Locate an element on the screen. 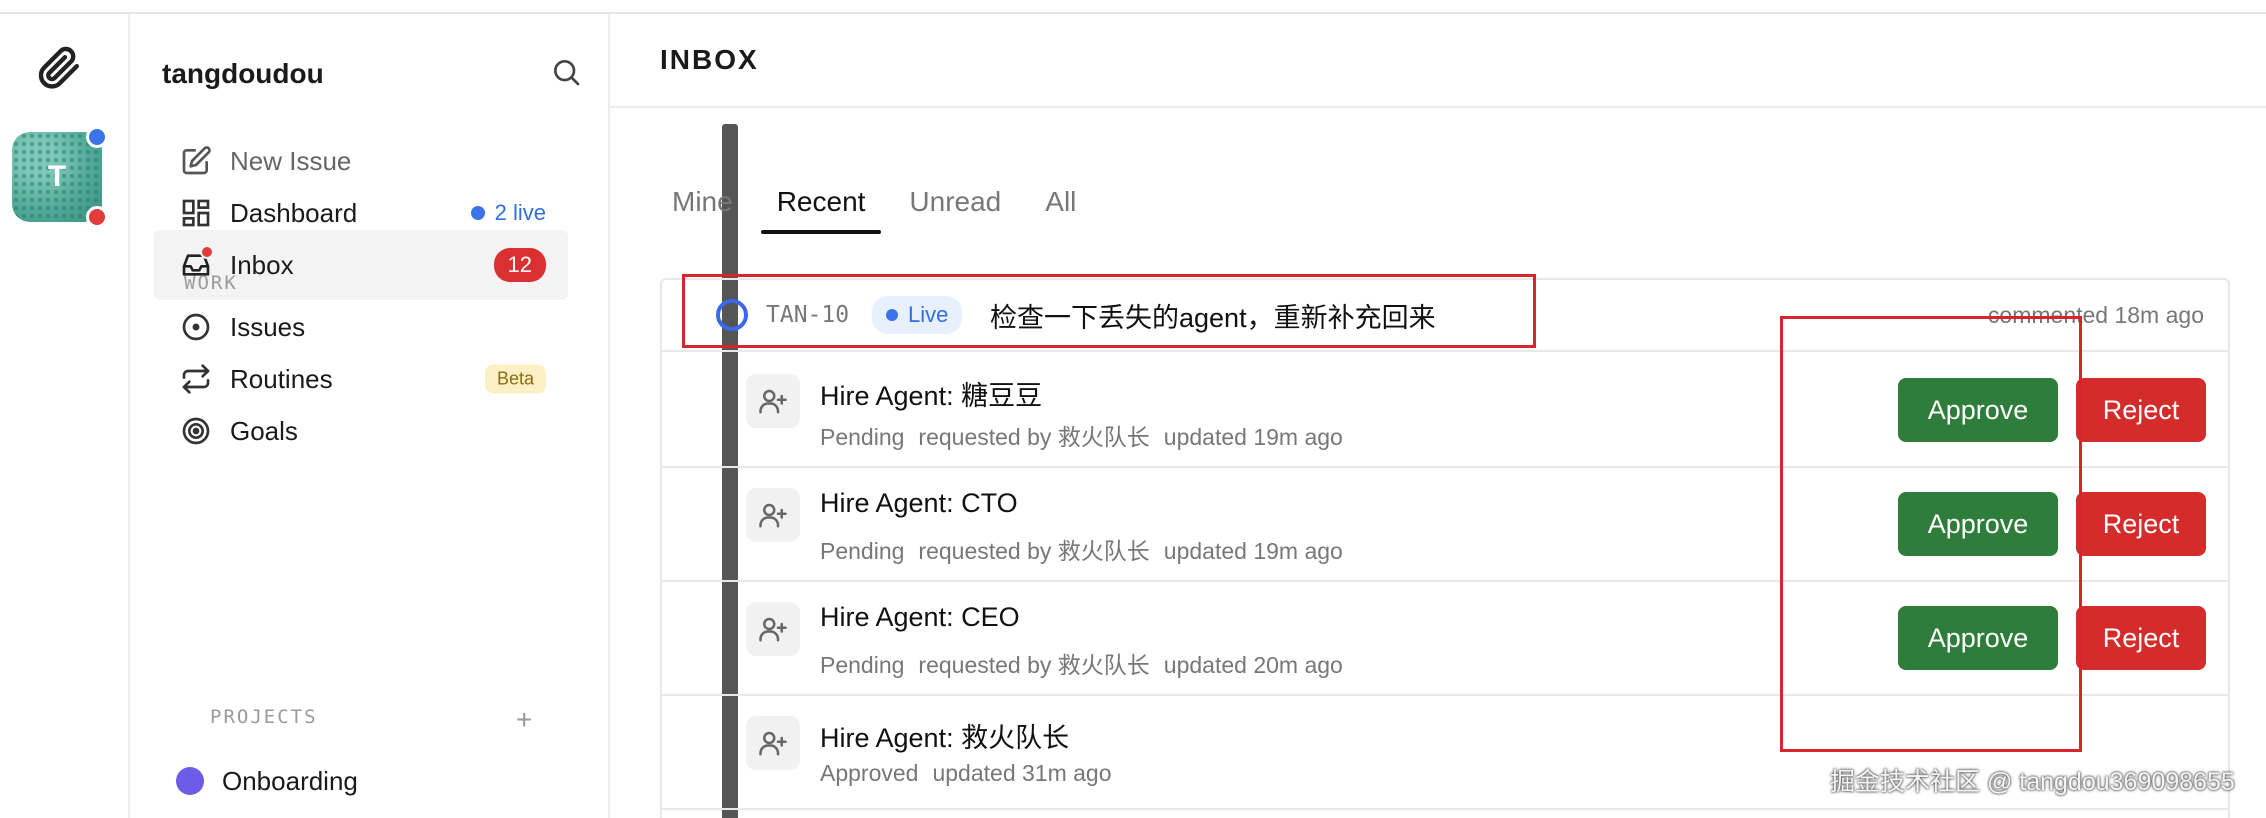  tab-mine: Mine is located at coordinates (702, 204).